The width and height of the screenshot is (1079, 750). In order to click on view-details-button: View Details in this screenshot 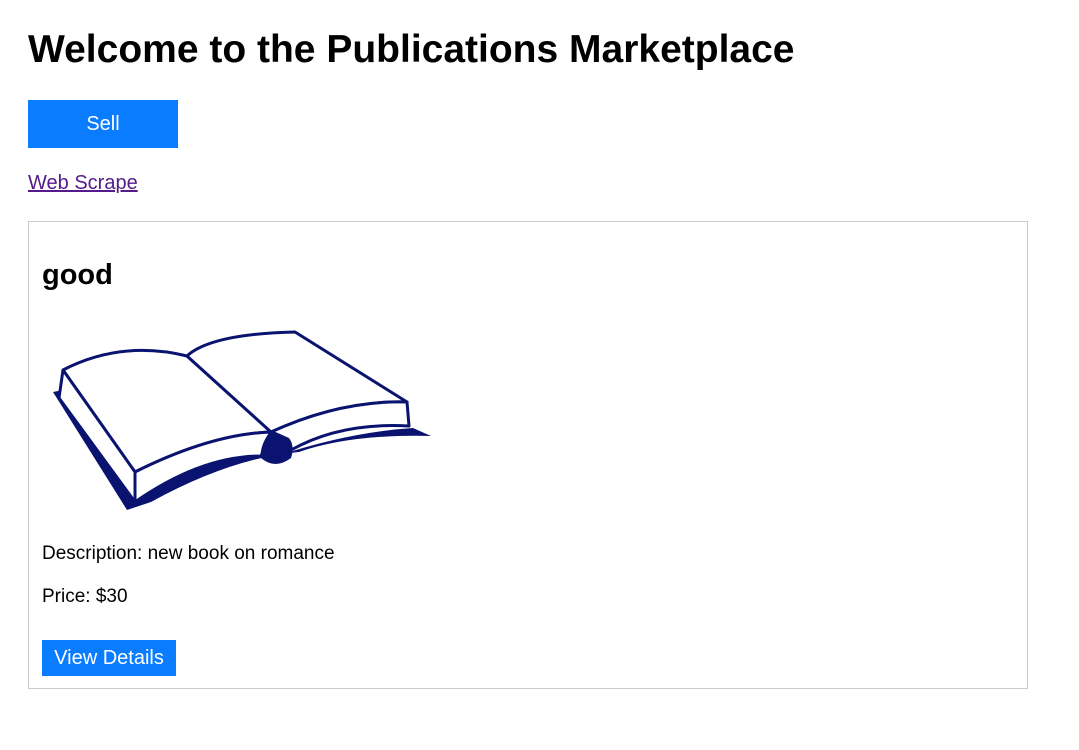, I will do `click(109, 658)`.